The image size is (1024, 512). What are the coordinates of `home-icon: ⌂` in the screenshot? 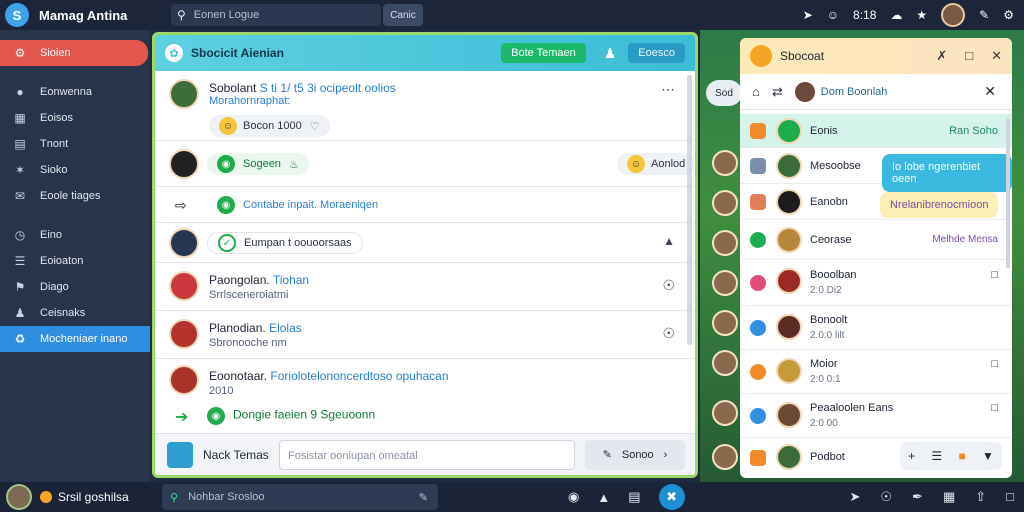 It's located at (756, 91).